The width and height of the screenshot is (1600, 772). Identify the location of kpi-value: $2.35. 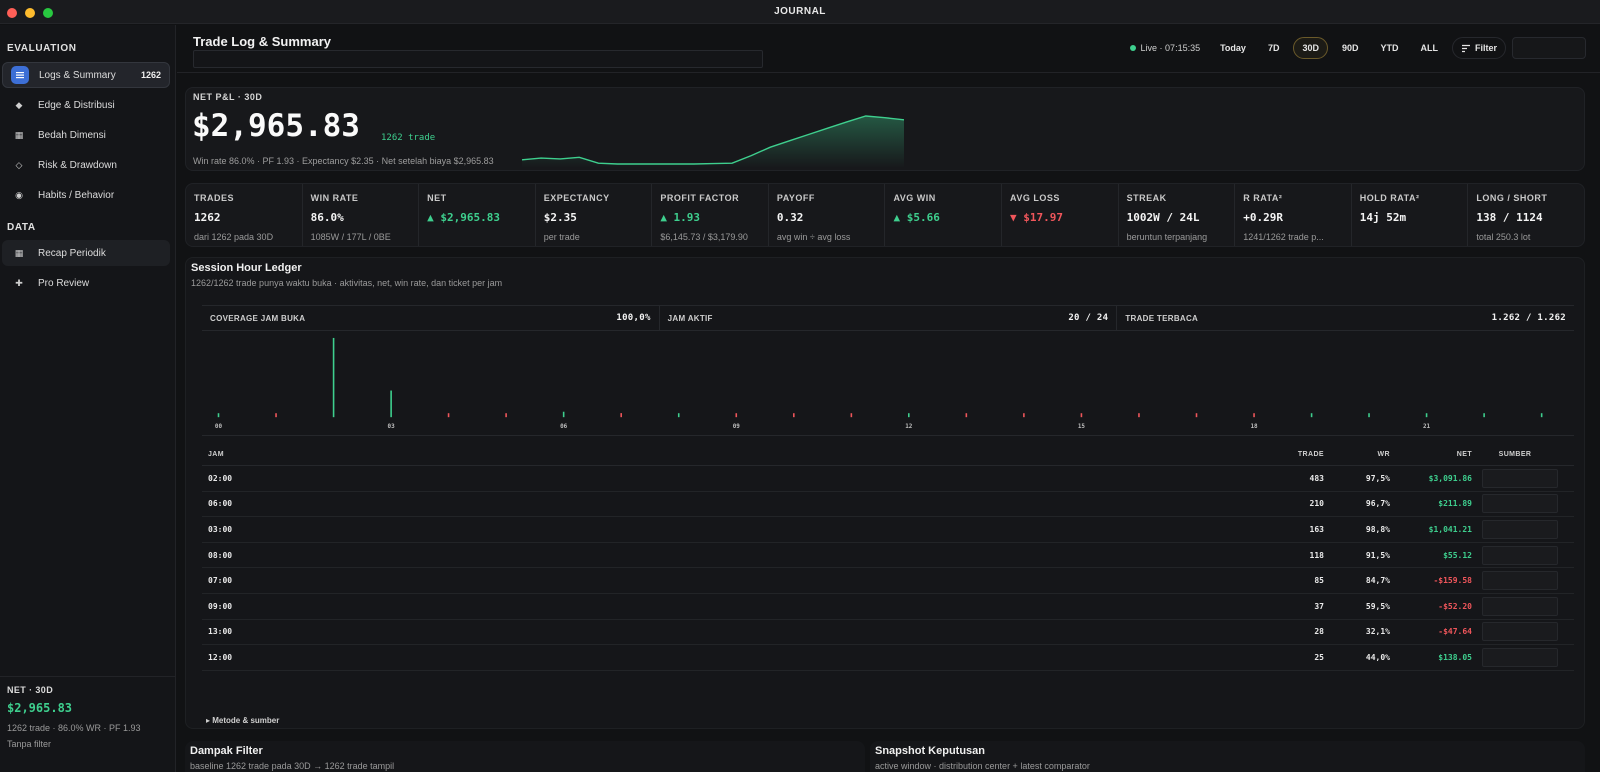
(560, 217).